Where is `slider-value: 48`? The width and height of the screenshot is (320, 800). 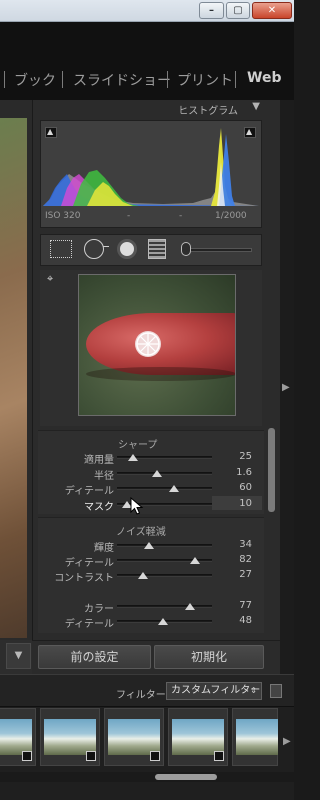 slider-value: 48 is located at coordinates (237, 620).